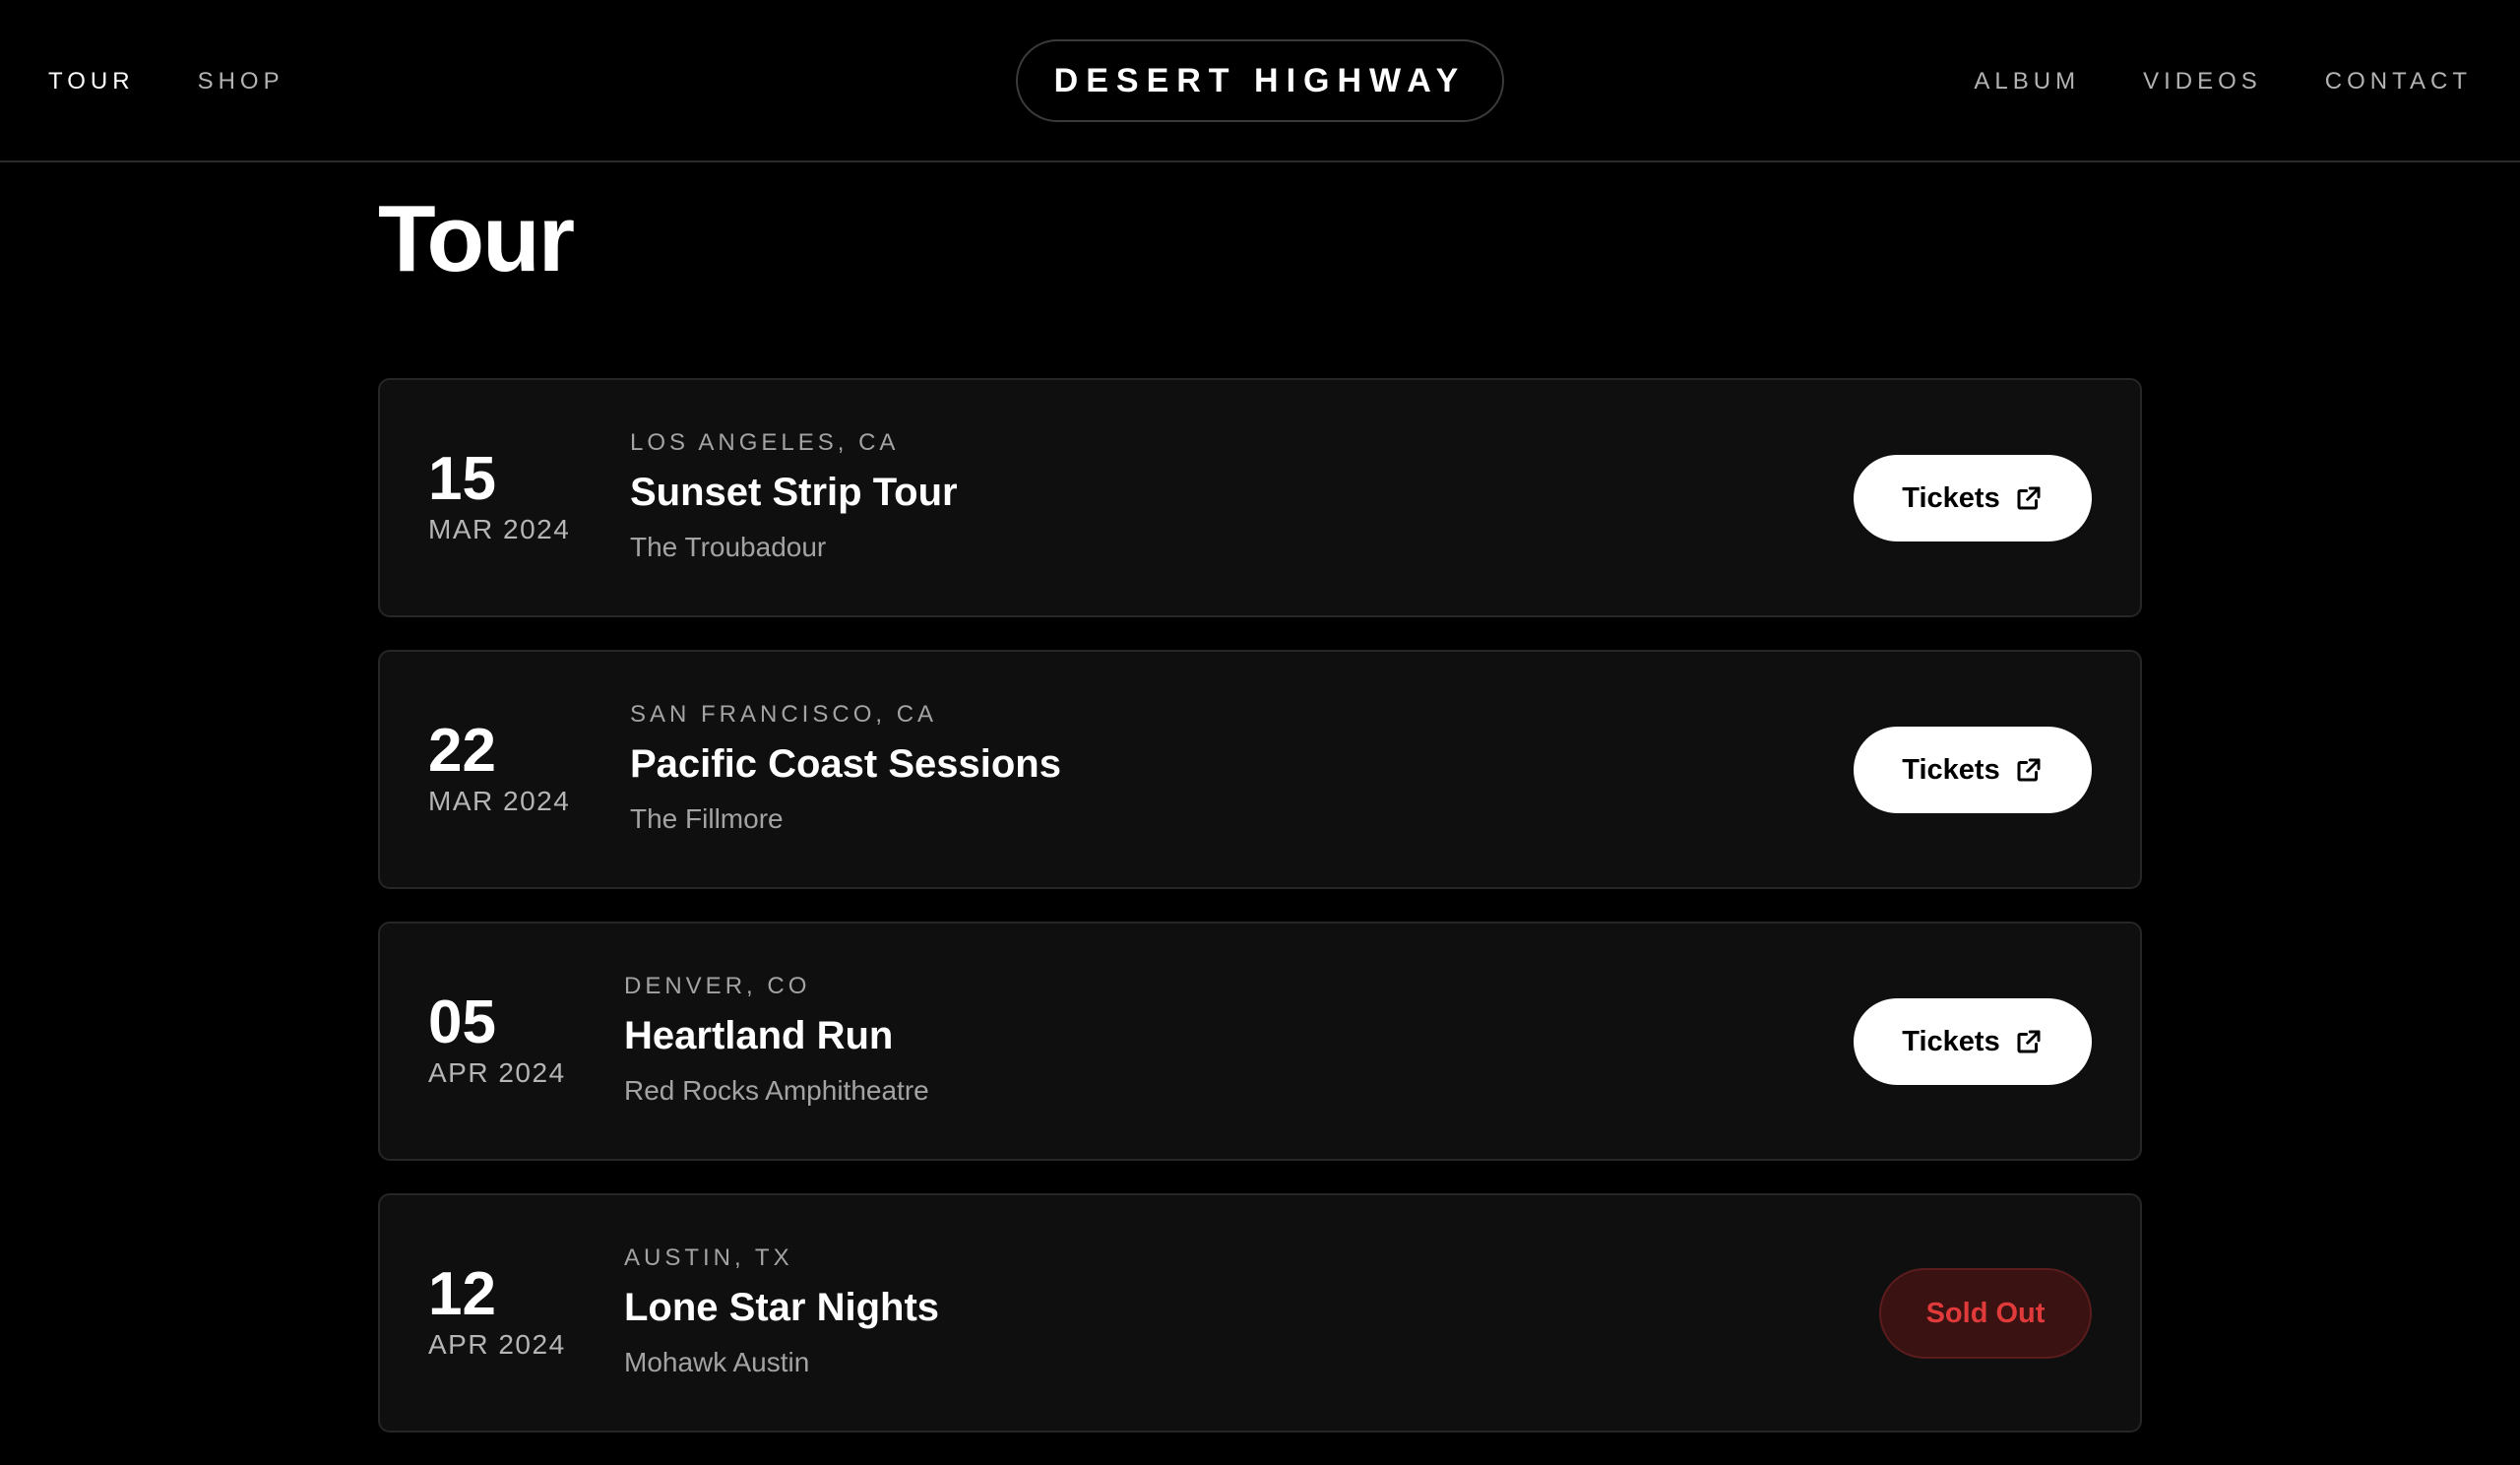 The width and height of the screenshot is (2520, 1465). Describe the element at coordinates (497, 1040) in the screenshot. I see `date-block: 05 APR 2024` at that location.